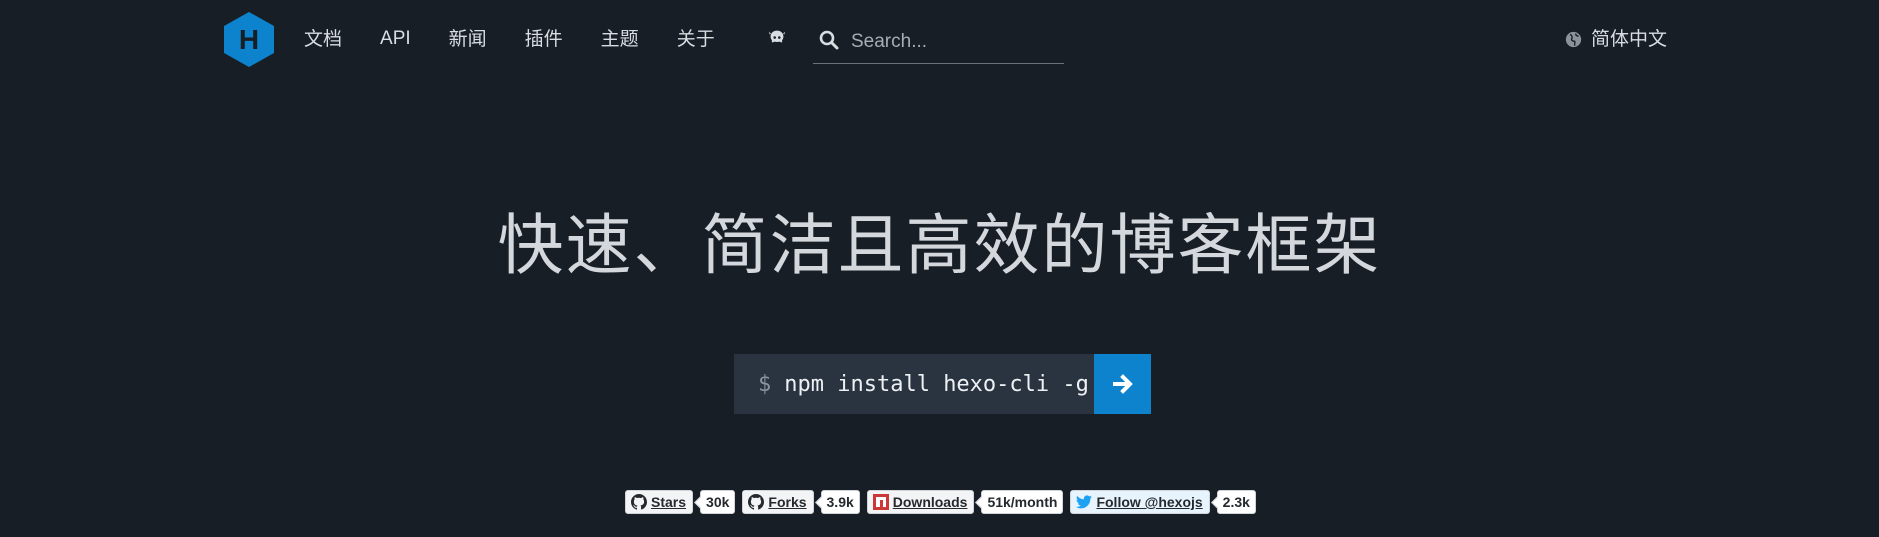 The width and height of the screenshot is (1879, 537). What do you see at coordinates (323, 39) in the screenshot?
I see `nav-docs: 文档` at bounding box center [323, 39].